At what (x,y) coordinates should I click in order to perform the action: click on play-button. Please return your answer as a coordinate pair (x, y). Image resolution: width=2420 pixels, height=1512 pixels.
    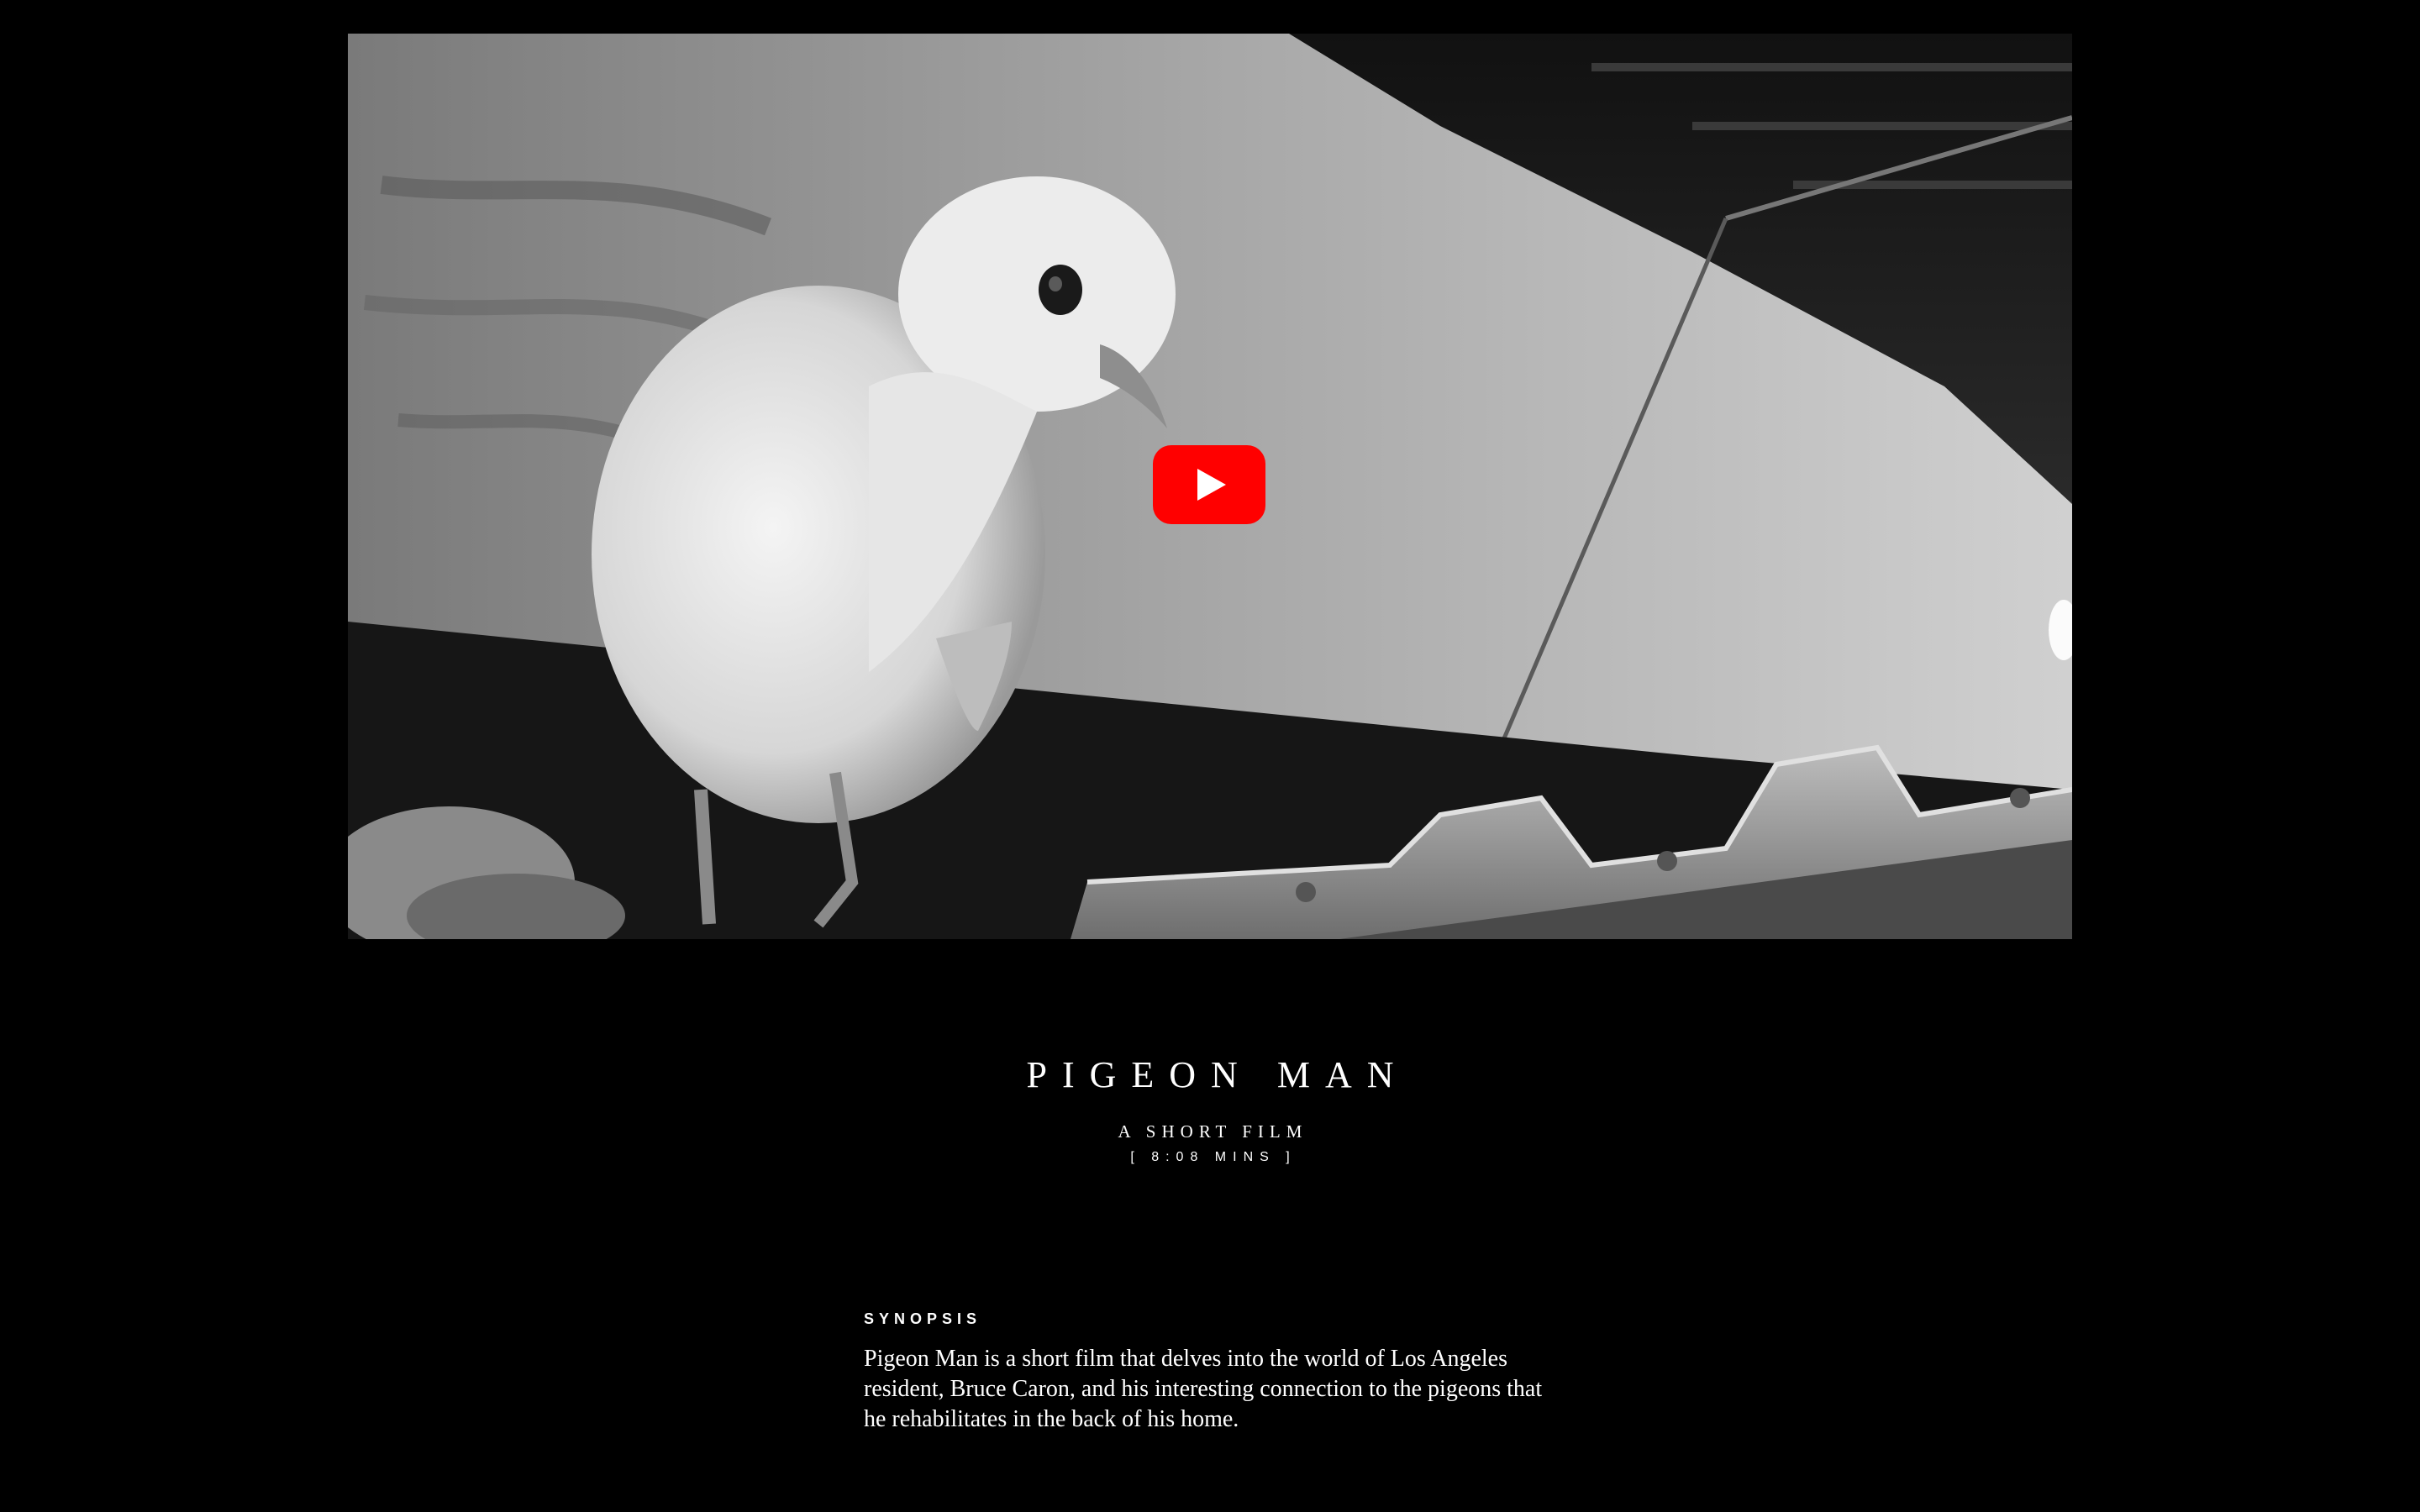
    Looking at the image, I should click on (1209, 484).